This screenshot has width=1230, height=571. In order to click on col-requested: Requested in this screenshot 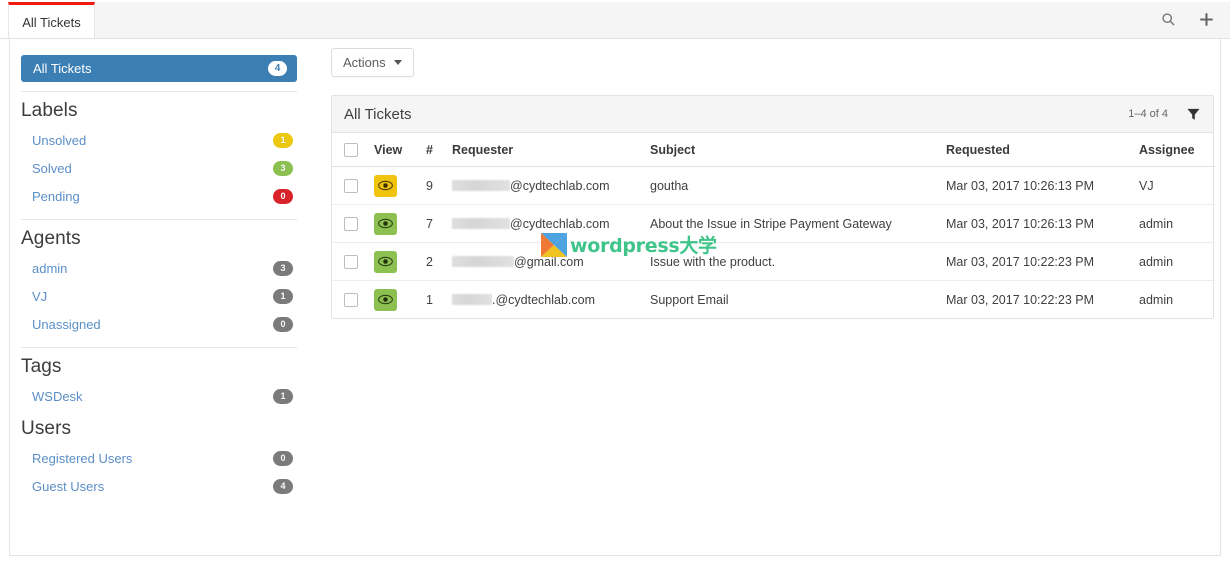, I will do `click(1042, 150)`.